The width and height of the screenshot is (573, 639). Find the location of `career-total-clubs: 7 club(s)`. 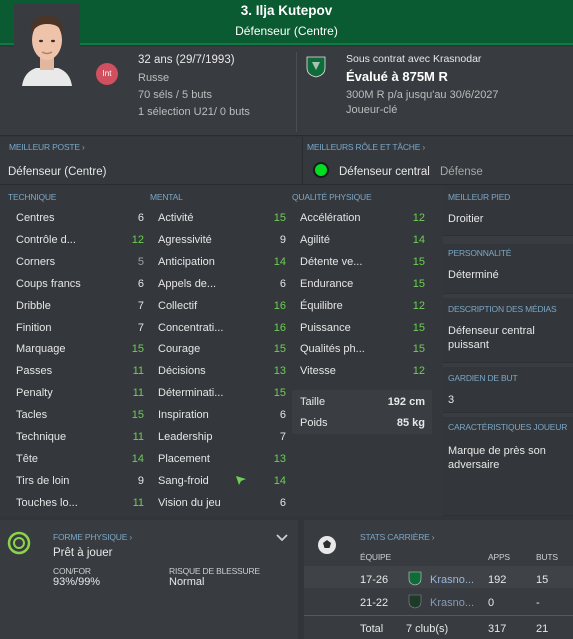

career-total-clubs: 7 club(s) is located at coordinates (427, 629).